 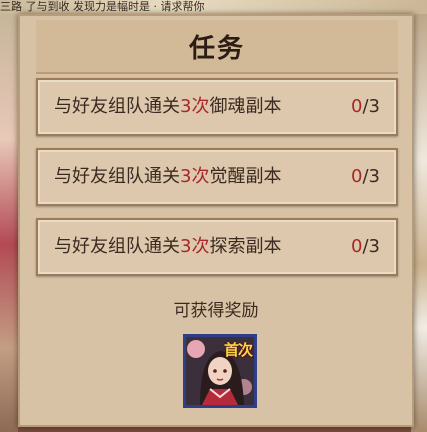 What do you see at coordinates (213, 7) in the screenshot?
I see `background-notice-text: 三路 了与到收 发现力是幅时是 · 请求帮你` at bounding box center [213, 7].